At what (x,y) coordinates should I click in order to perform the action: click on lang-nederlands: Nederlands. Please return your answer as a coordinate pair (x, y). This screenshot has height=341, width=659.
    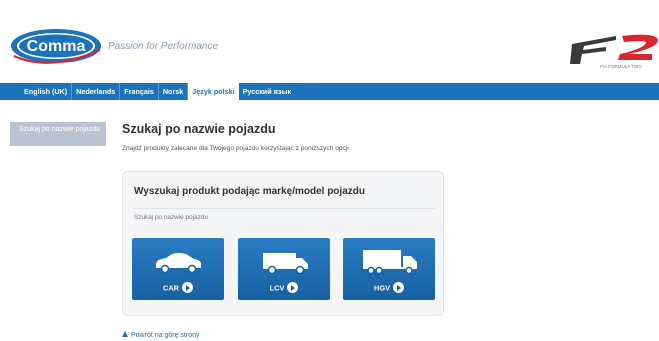
    Looking at the image, I should click on (96, 91).